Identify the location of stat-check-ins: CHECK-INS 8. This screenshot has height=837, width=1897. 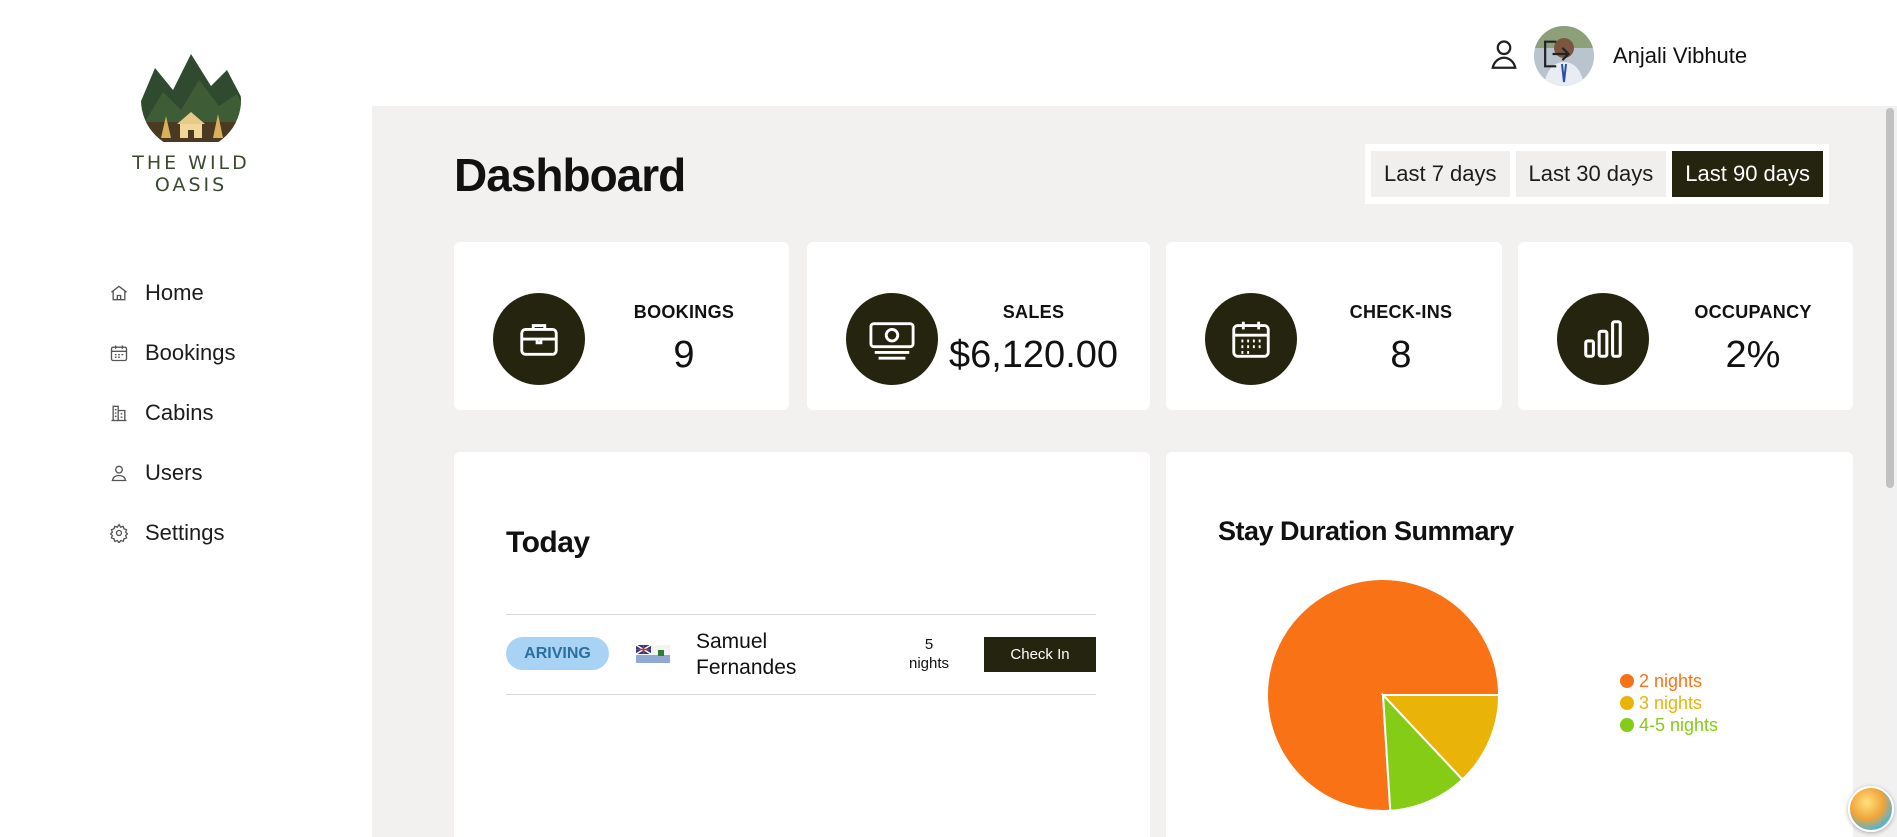
(1334, 326).